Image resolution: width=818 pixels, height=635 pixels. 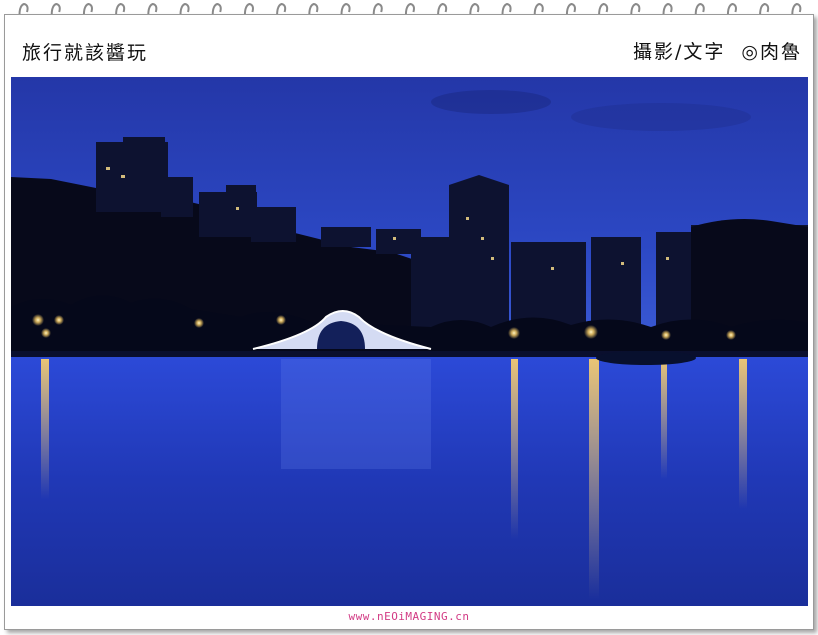 What do you see at coordinates (717, 52) in the screenshot?
I see `photo-credit: 攝影/文字 ◎肉魯` at bounding box center [717, 52].